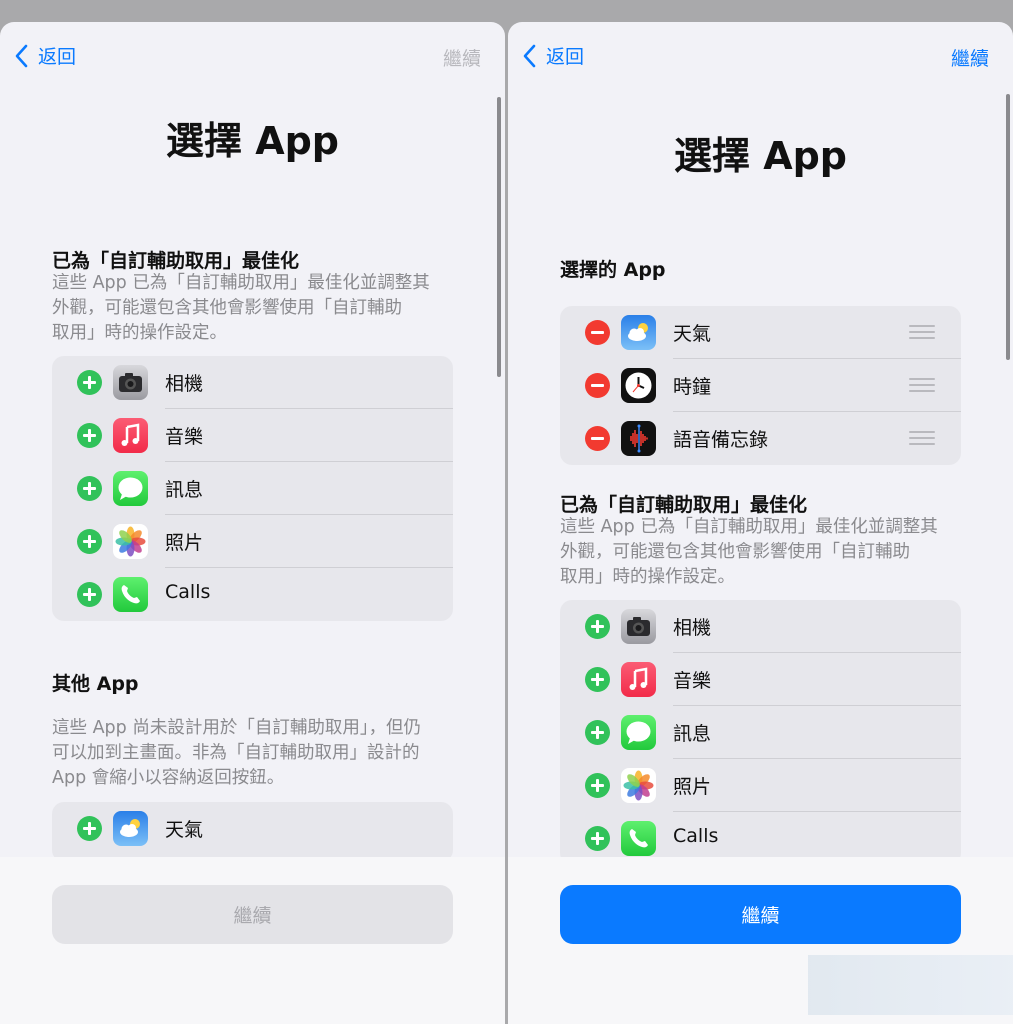 The width and height of the screenshot is (1013, 1024). I want to click on other-heading: 其他 App, so click(95, 684).